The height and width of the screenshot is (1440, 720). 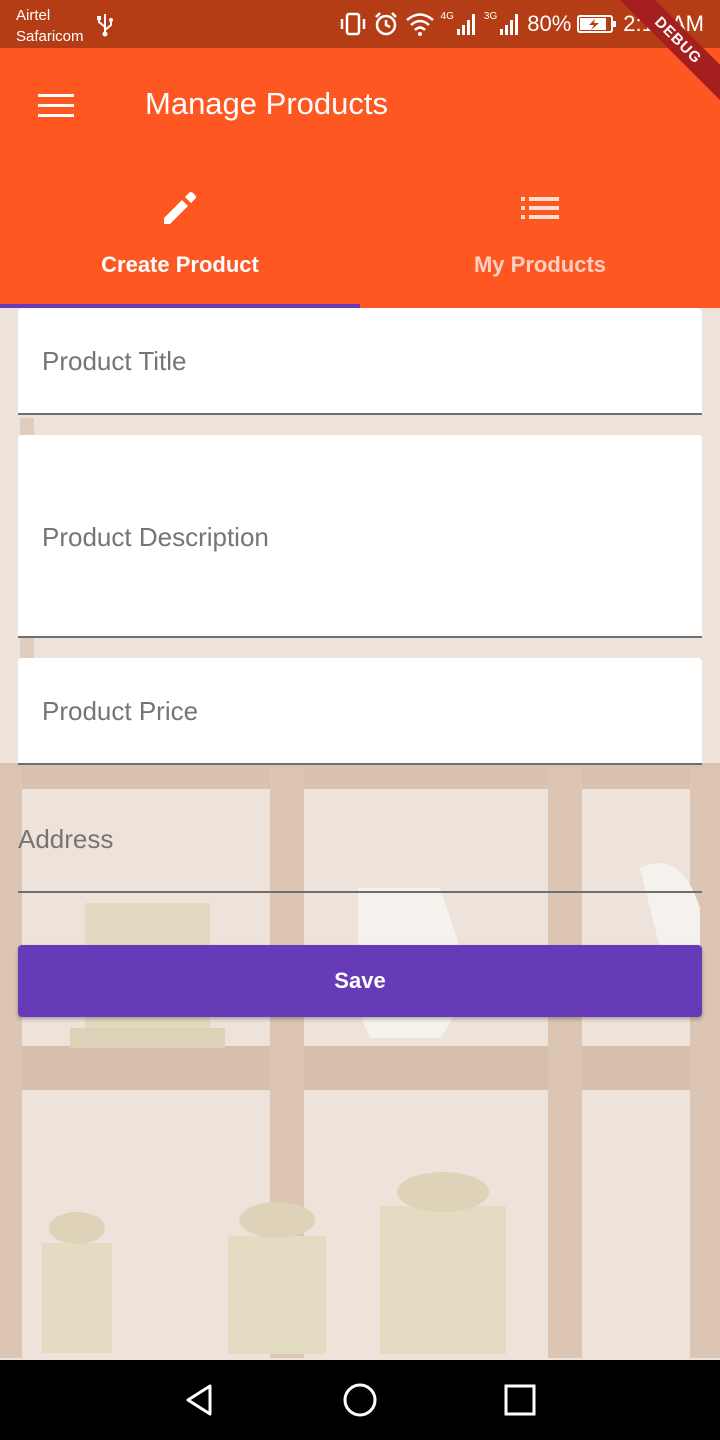 I want to click on product-price-field: Product Price, so click(x=360, y=711).